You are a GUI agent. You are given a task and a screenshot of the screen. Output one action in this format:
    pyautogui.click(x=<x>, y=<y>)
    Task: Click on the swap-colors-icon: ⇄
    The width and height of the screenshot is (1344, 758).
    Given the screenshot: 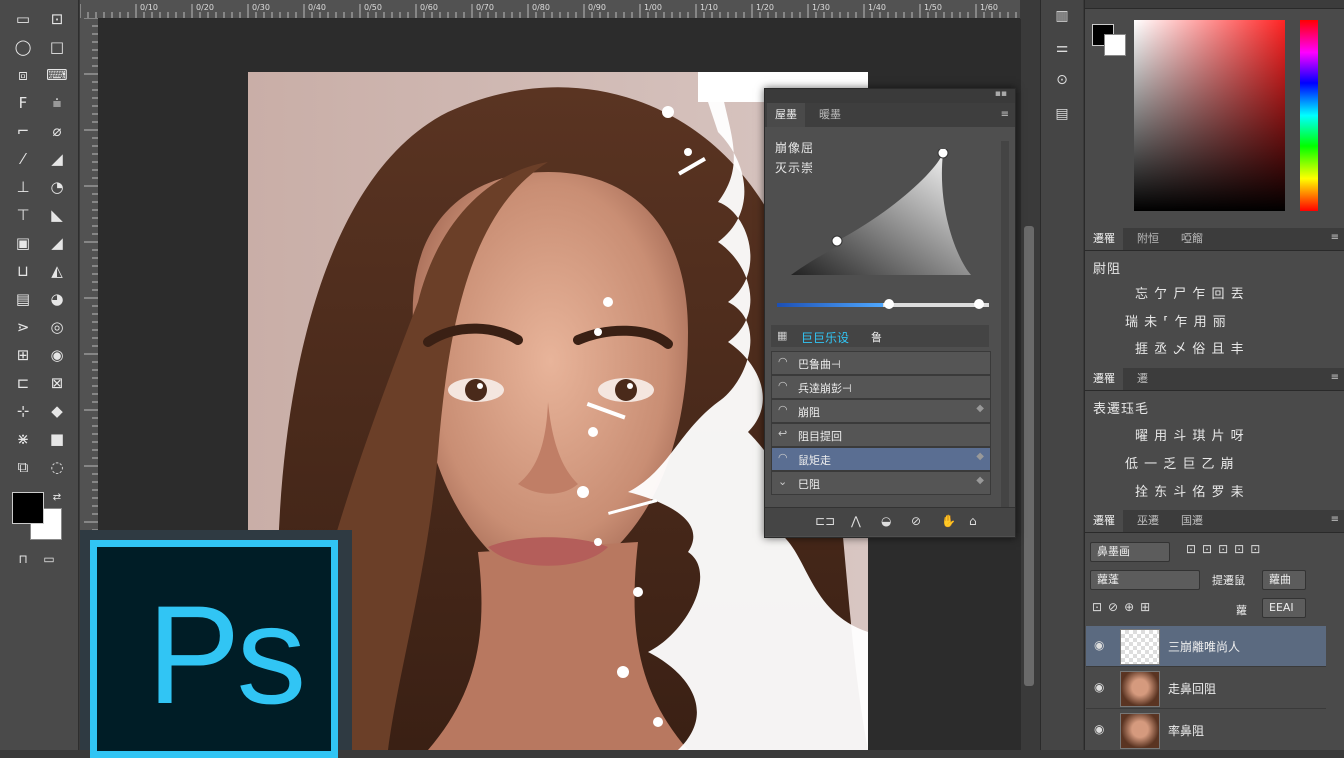 What is the action you would take?
    pyautogui.click(x=57, y=497)
    